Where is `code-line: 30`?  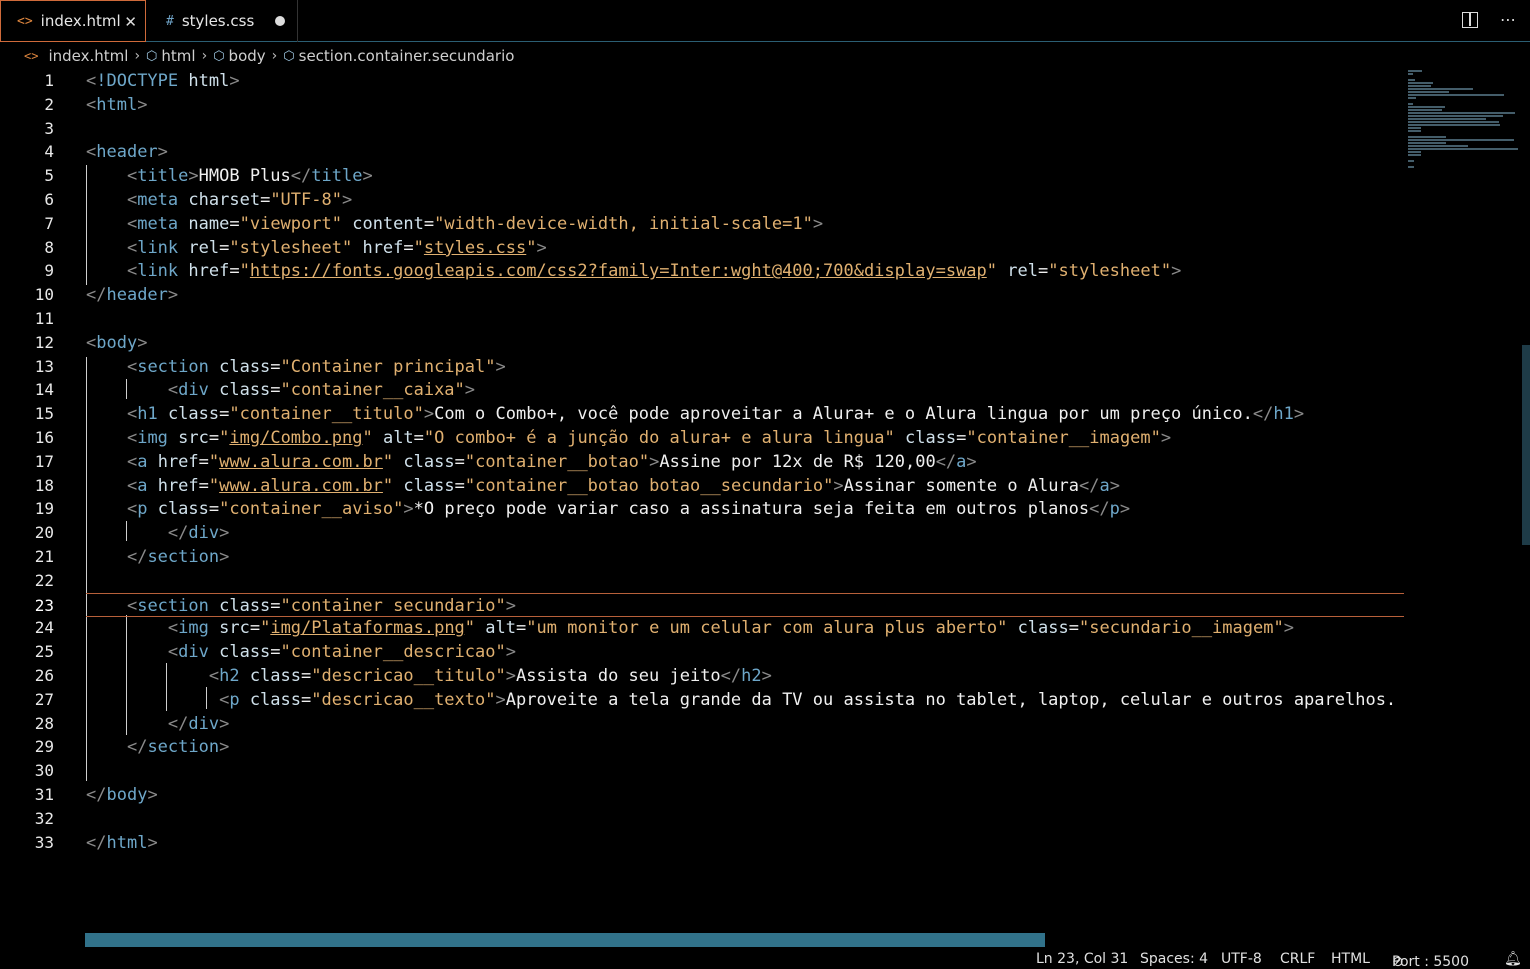 code-line: 30 is located at coordinates (702, 771).